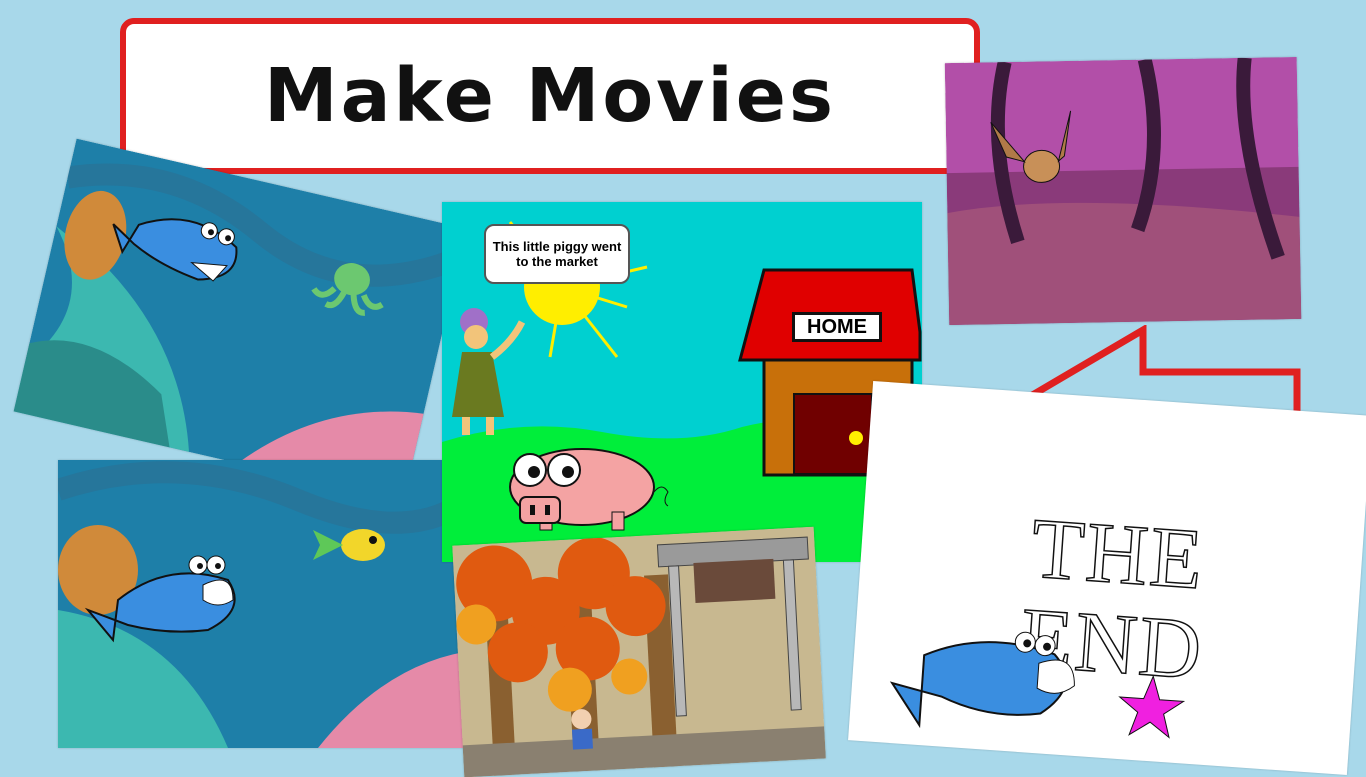 Image resolution: width=1366 pixels, height=777 pixels. What do you see at coordinates (1152, 706) in the screenshot?
I see `starfish-icon` at bounding box center [1152, 706].